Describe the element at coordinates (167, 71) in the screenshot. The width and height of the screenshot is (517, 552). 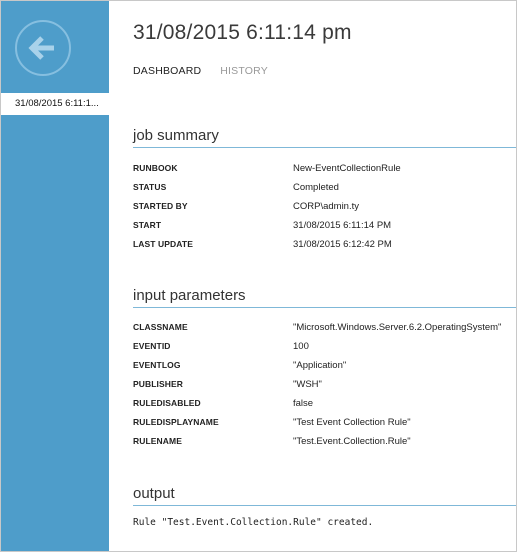
I see `tab-dashboard: DASHBOARD` at that location.